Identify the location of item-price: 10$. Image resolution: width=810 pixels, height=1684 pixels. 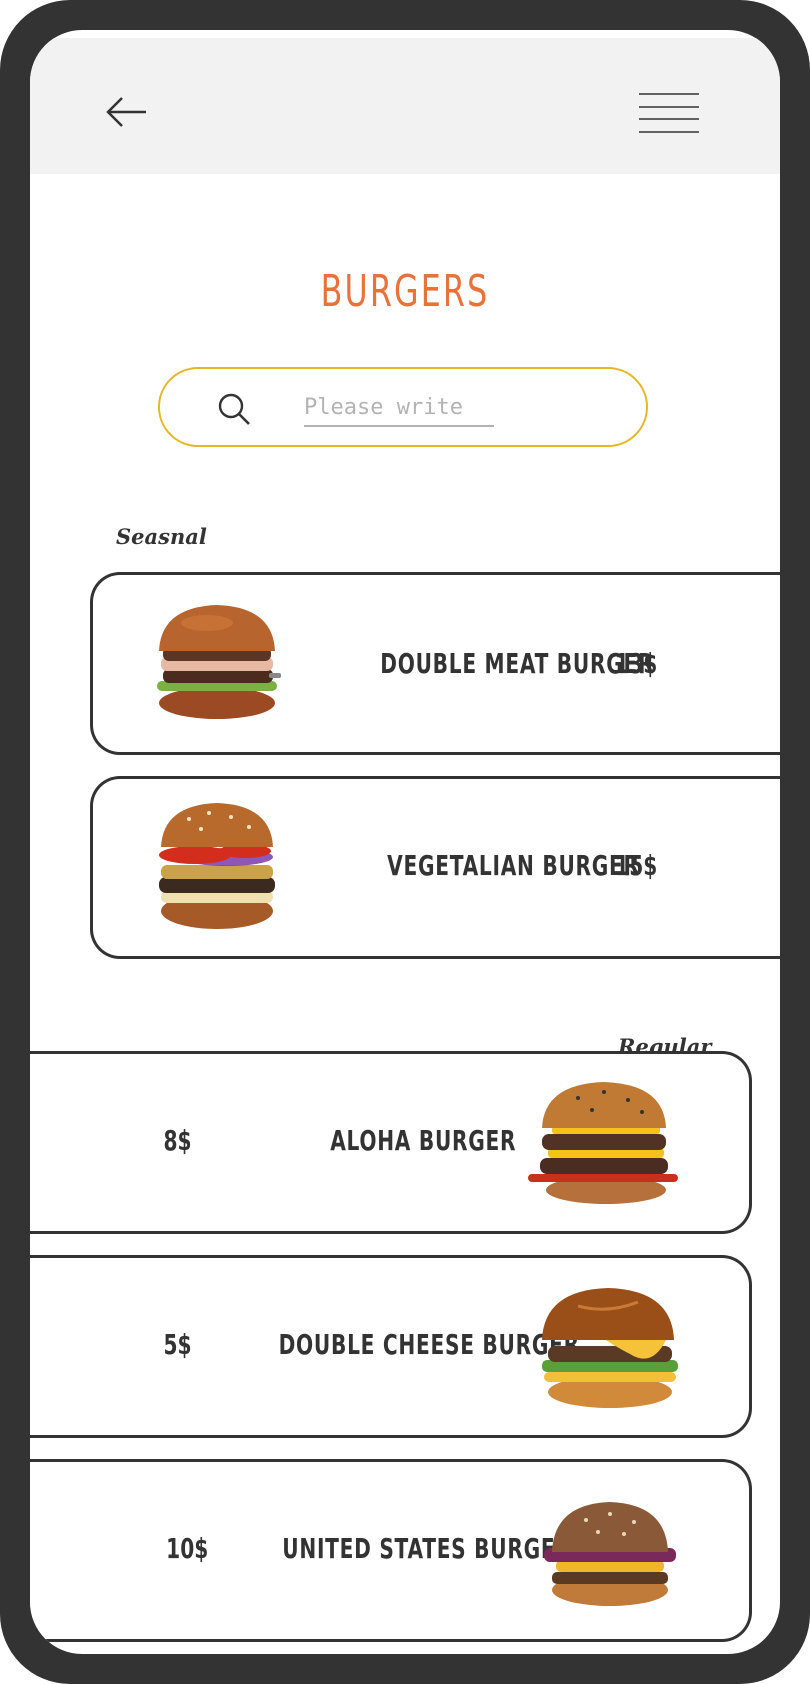
(187, 1548).